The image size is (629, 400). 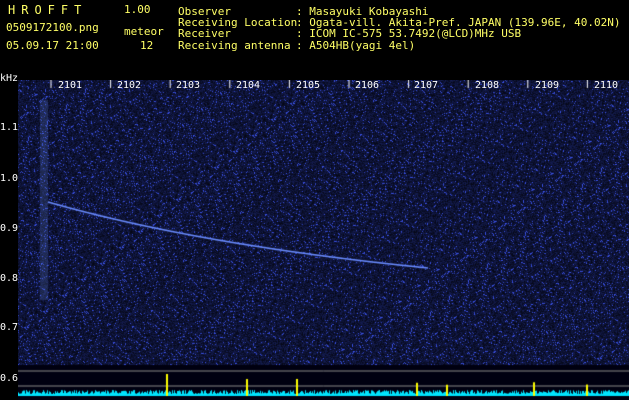 I want to click on x-tick-2101: 2101, so click(x=70, y=85).